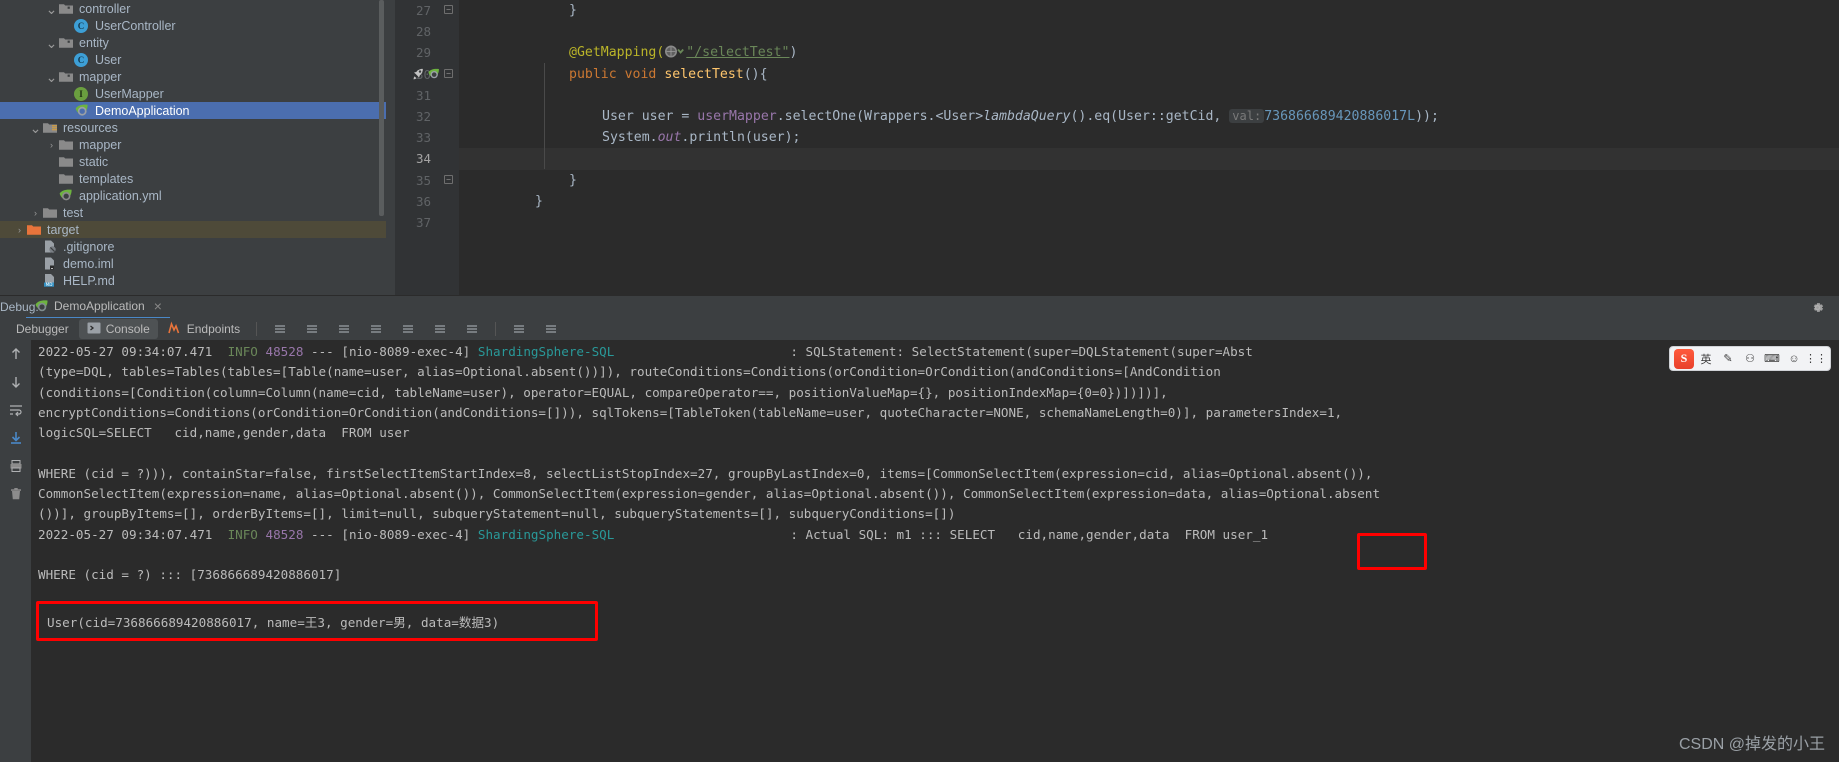  Describe the element at coordinates (193, 161) in the screenshot. I see `tree-item-static: static` at that location.